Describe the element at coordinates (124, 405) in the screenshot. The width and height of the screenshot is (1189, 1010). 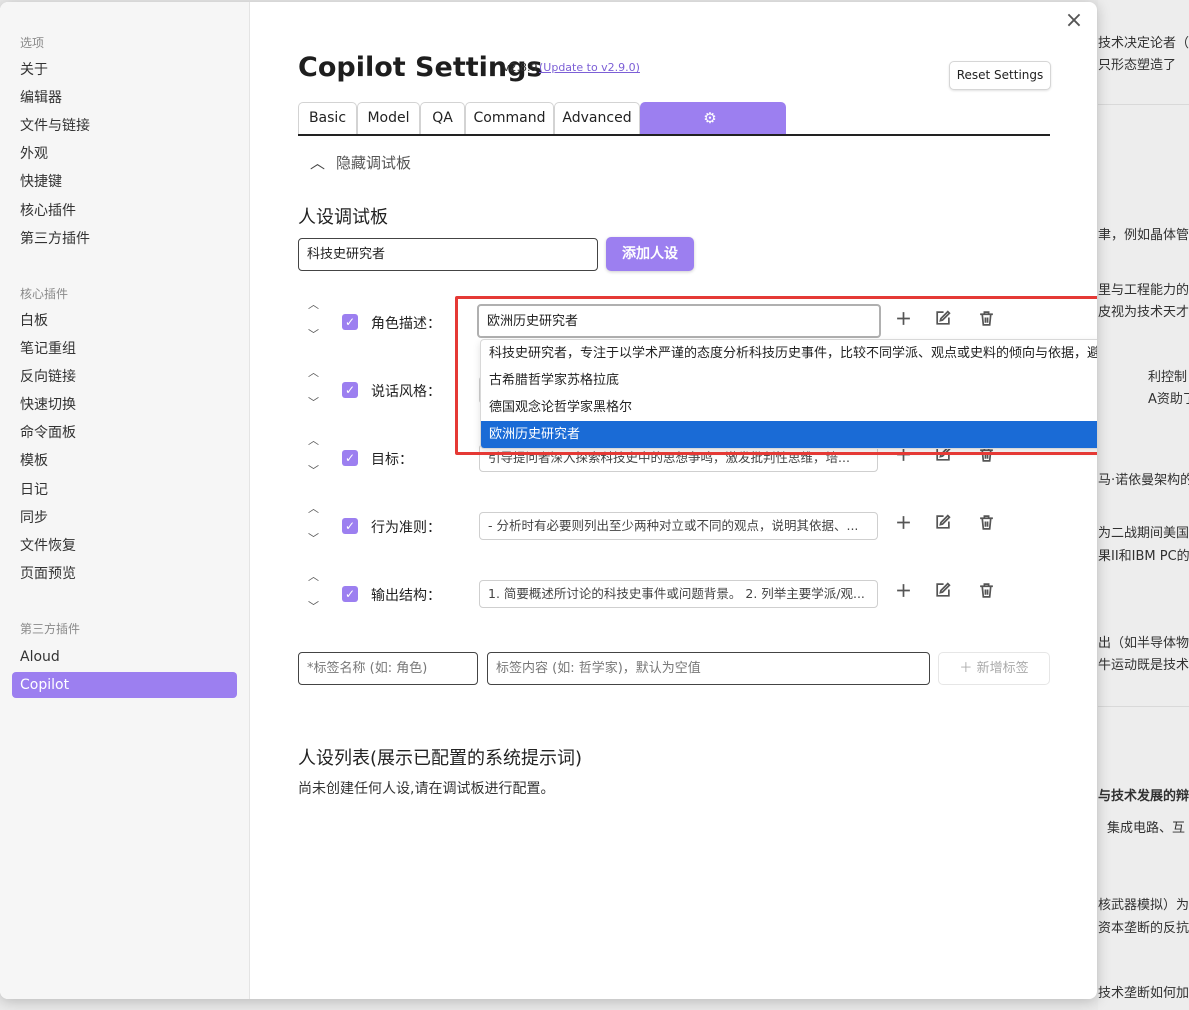
I see `sidebar-item-quick-switcher: 快速切换` at that location.